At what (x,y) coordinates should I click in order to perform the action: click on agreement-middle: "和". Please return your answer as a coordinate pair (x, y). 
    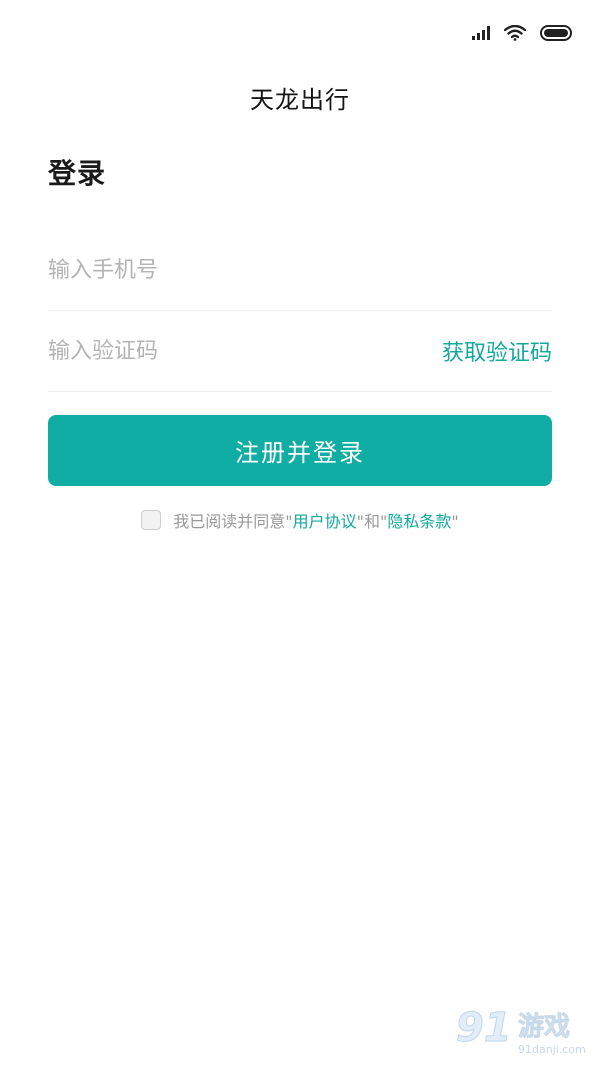
    Looking at the image, I should click on (372, 521).